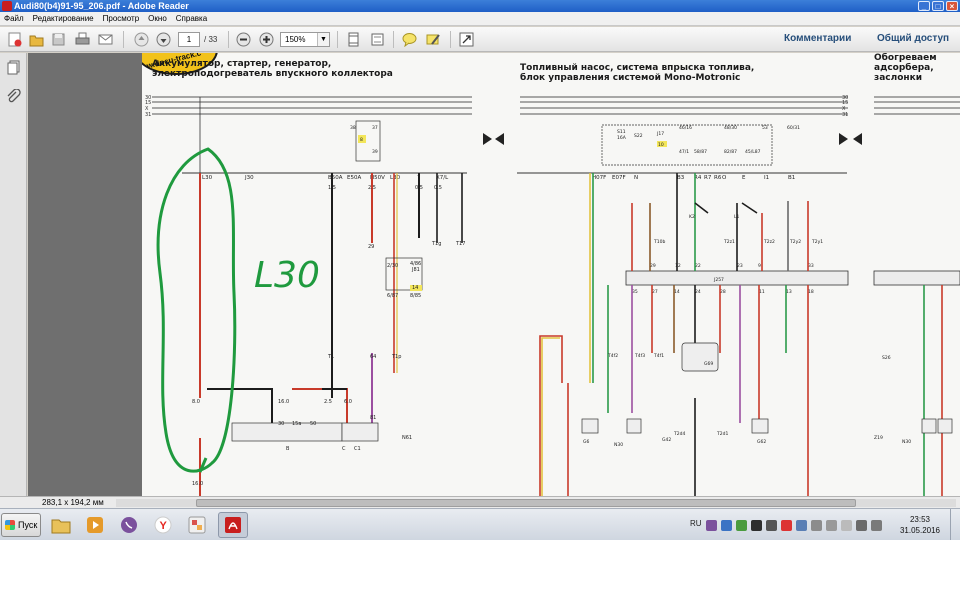 The image size is (960, 611). What do you see at coordinates (14, 18) in the screenshot?
I see `menu-file: Файл` at bounding box center [14, 18].